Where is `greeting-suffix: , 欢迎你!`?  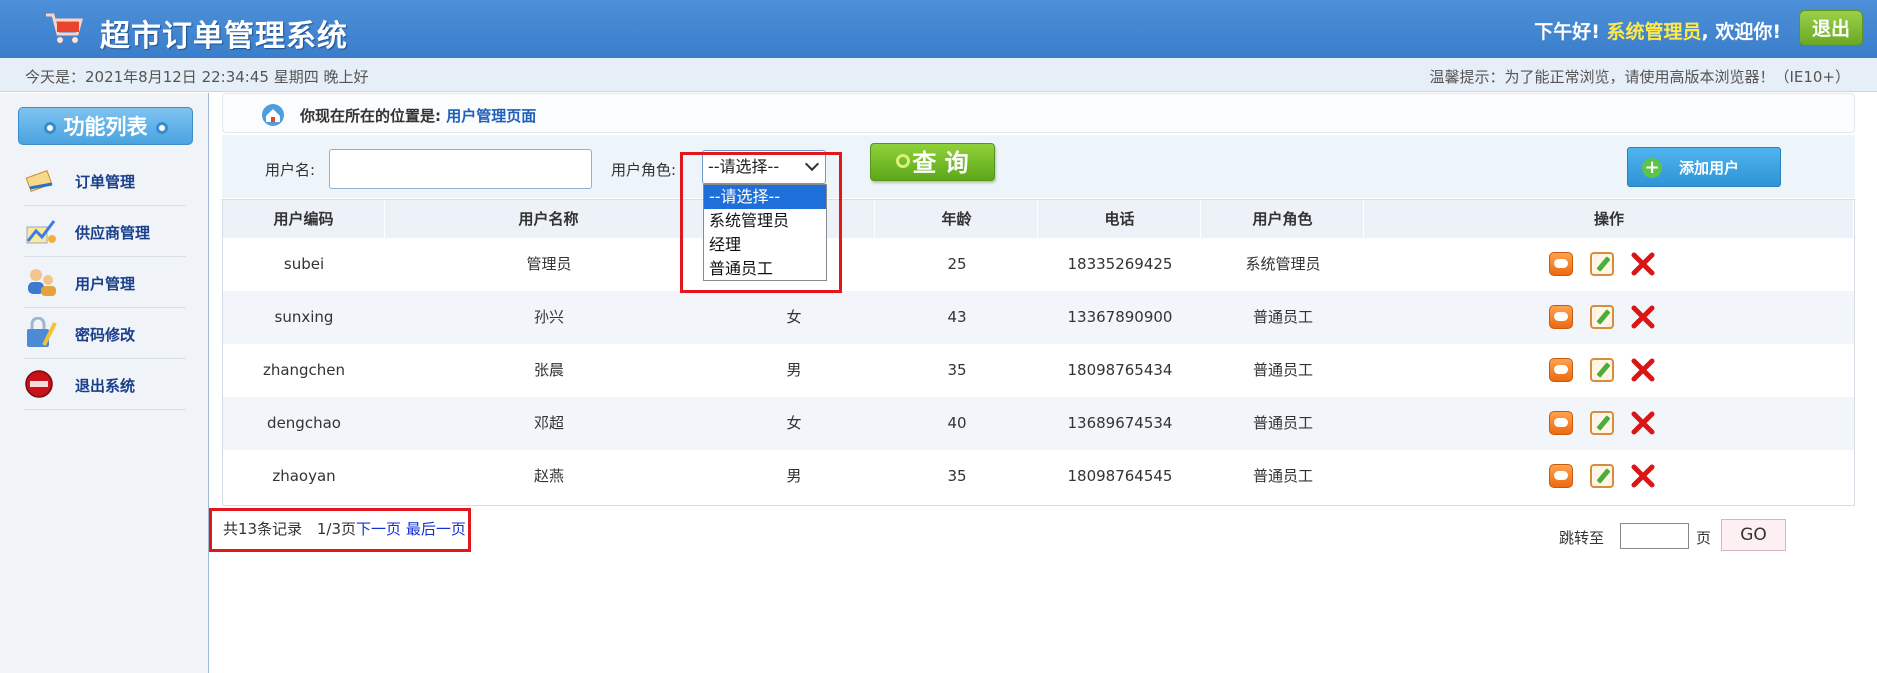 greeting-suffix: , 欢迎你! is located at coordinates (1741, 32).